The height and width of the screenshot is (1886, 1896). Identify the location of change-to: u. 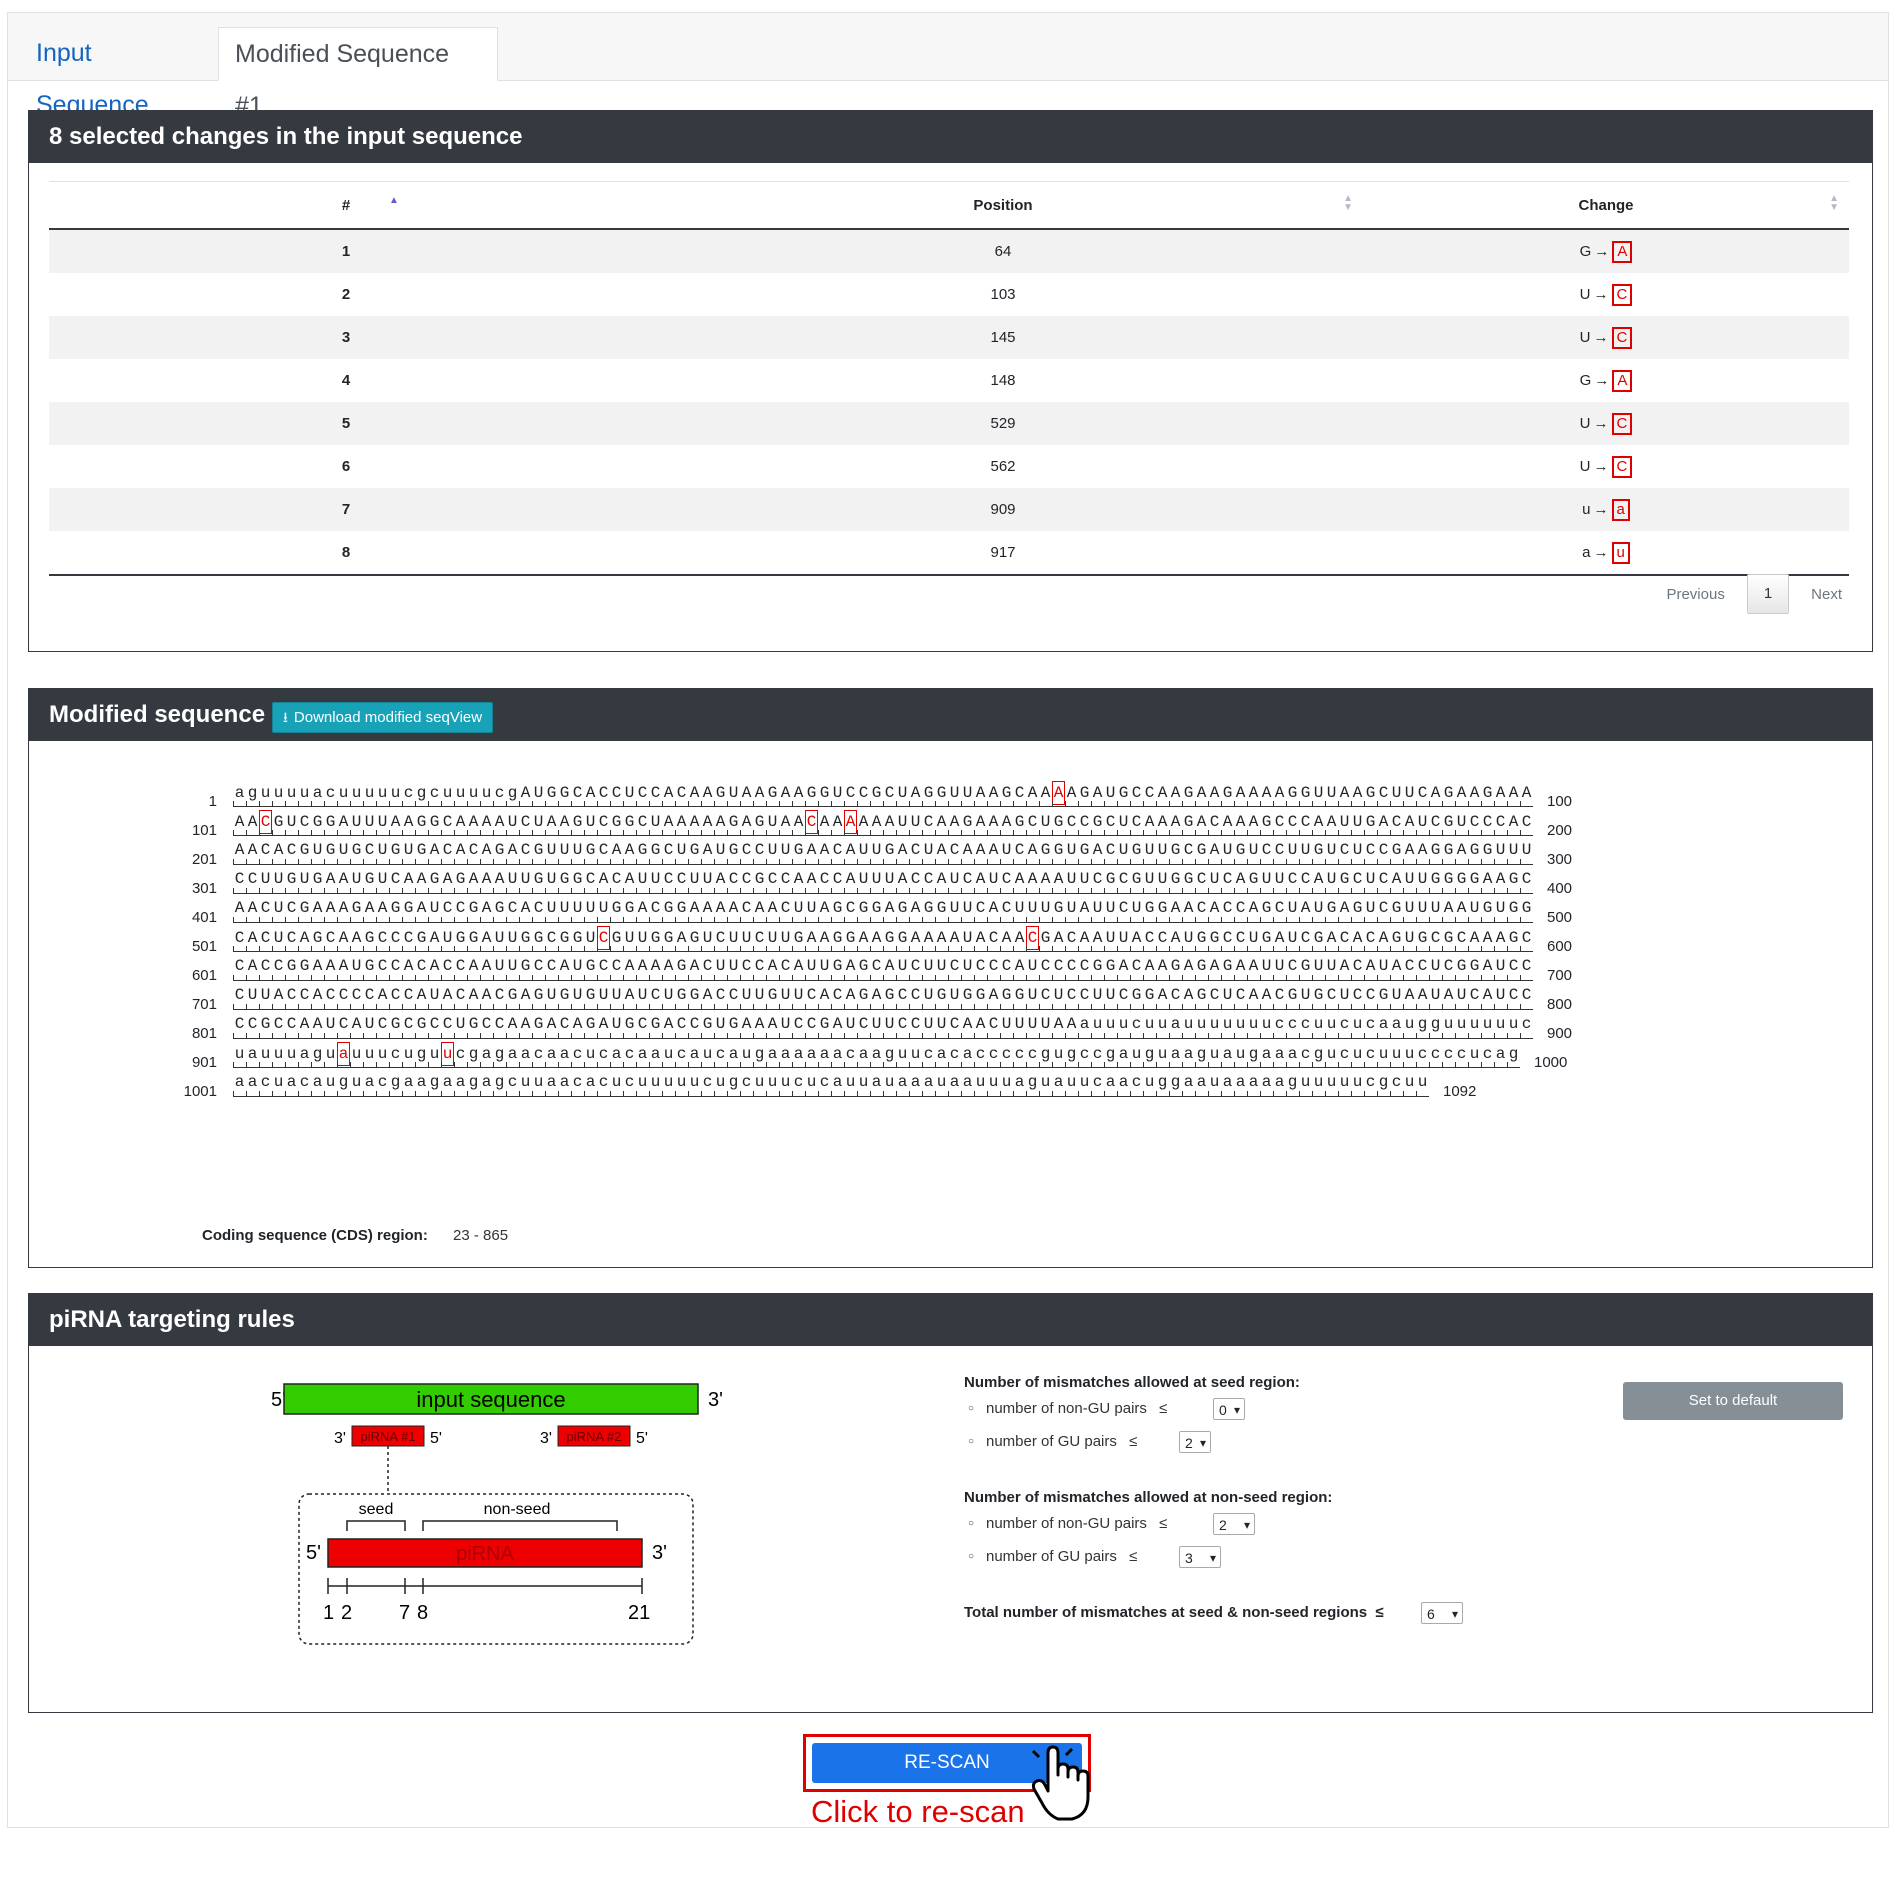
(1620, 552).